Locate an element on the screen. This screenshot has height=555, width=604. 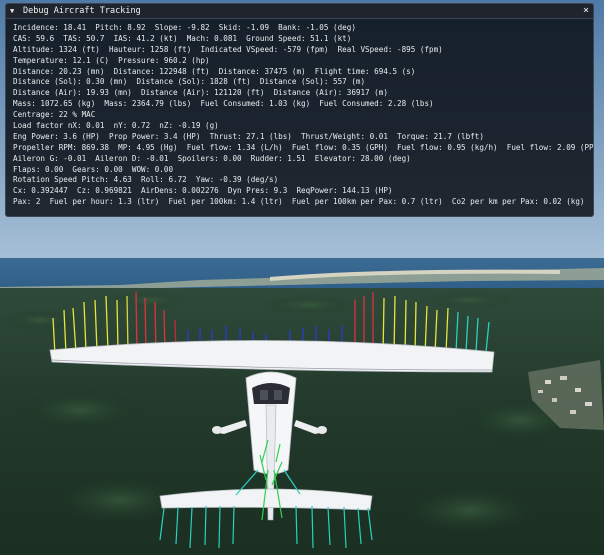
close-icon: × is located at coordinates (586, 11).